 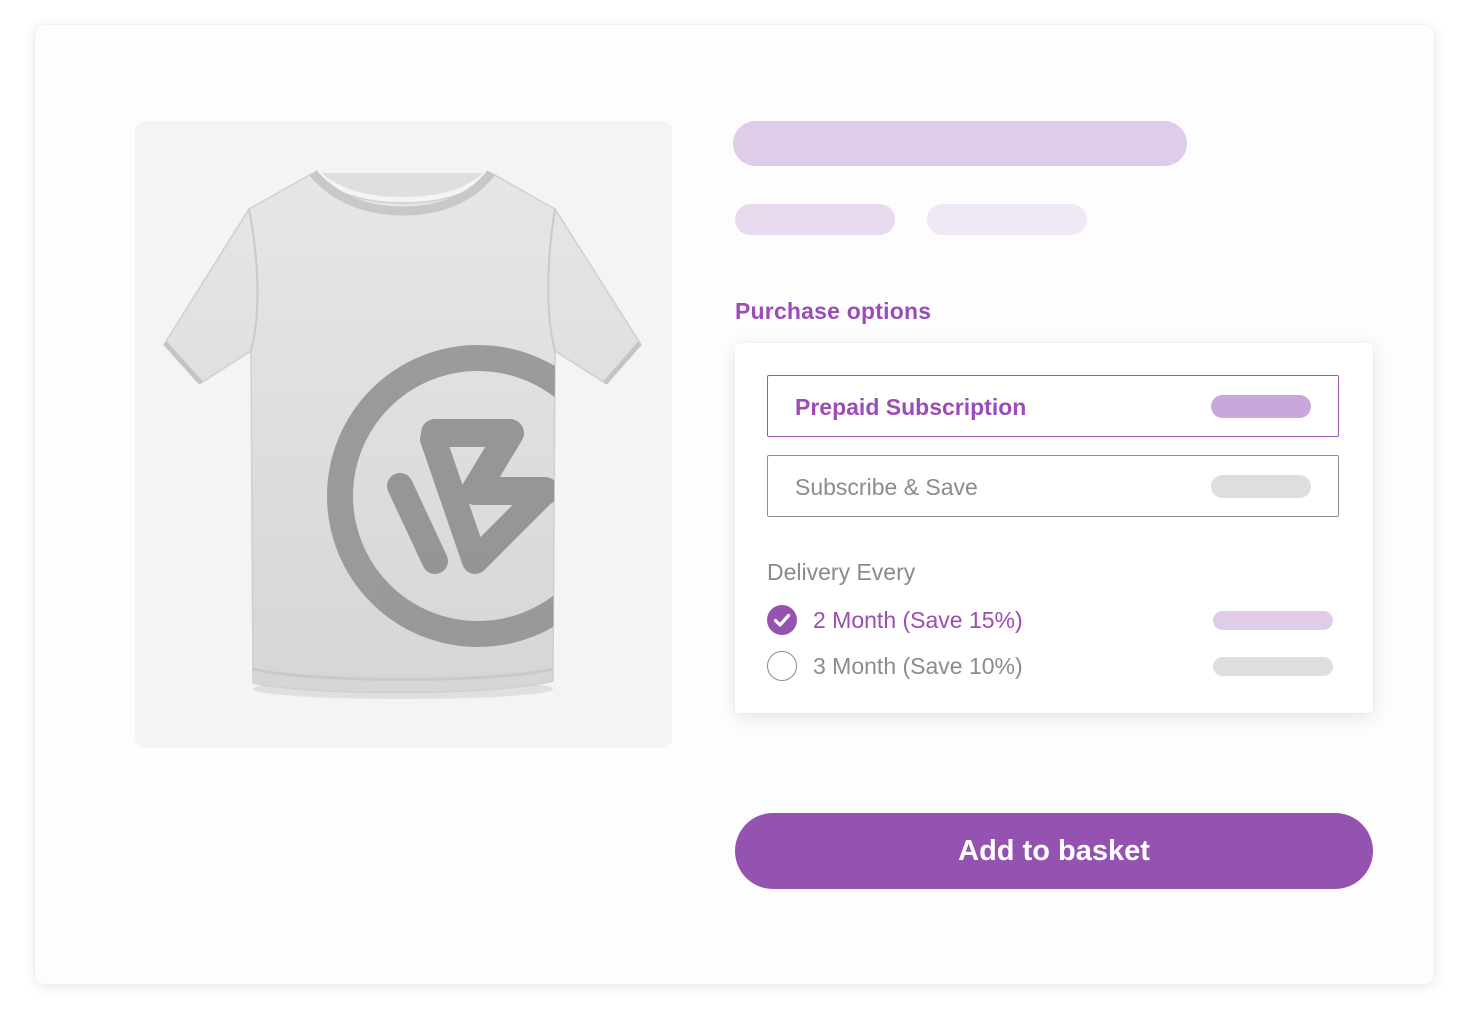 I want to click on title-placeholder, so click(x=960, y=143).